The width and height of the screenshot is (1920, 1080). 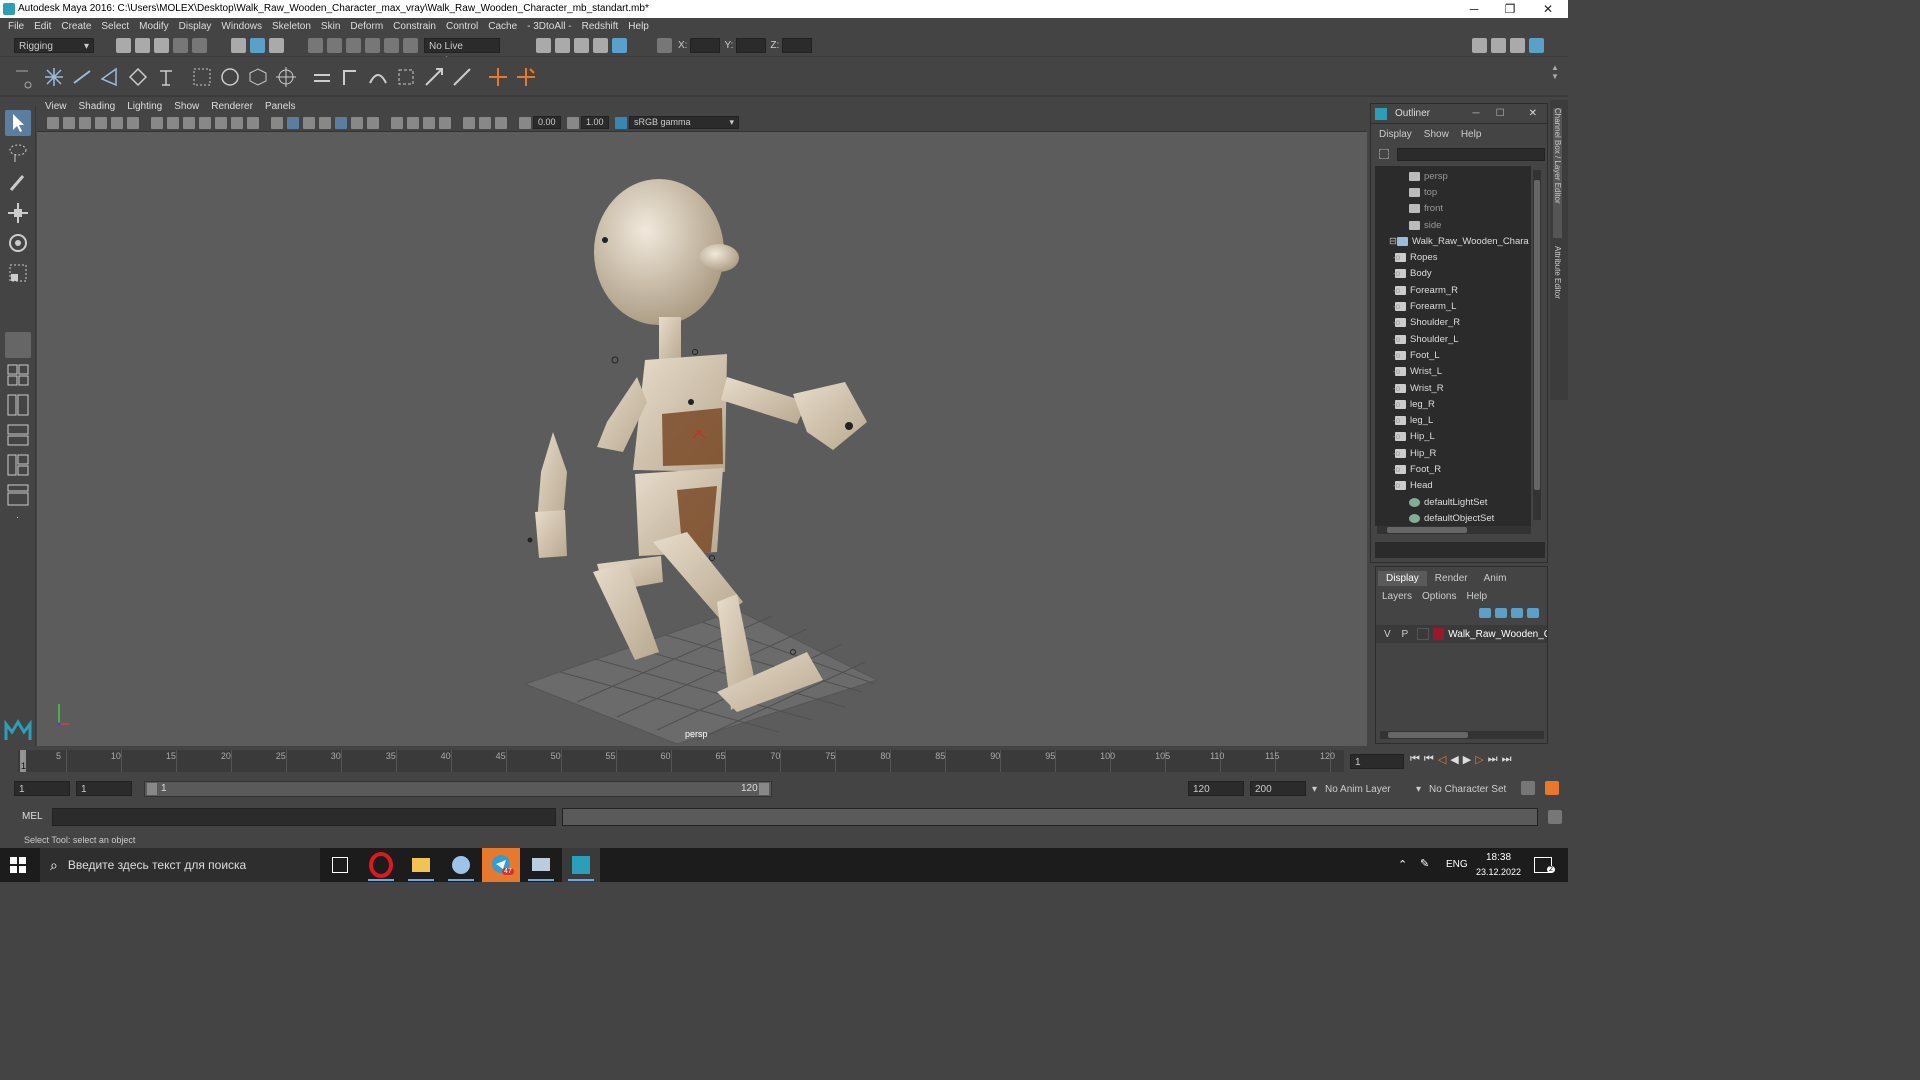 I want to click on outliner-menu-display: Display, so click(x=1395, y=134).